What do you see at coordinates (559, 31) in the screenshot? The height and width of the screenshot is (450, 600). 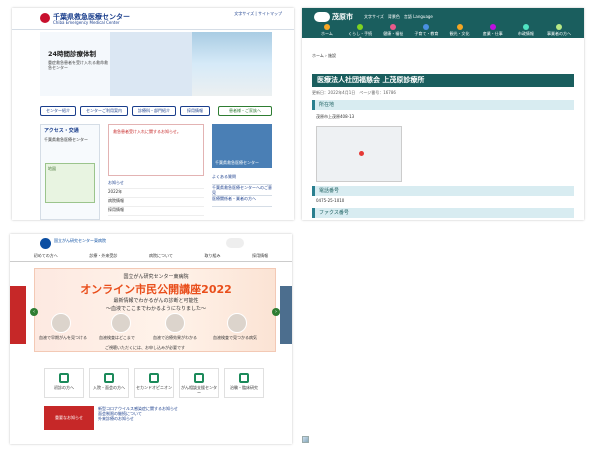 I see `nav-item: 事業者の方へ` at bounding box center [559, 31].